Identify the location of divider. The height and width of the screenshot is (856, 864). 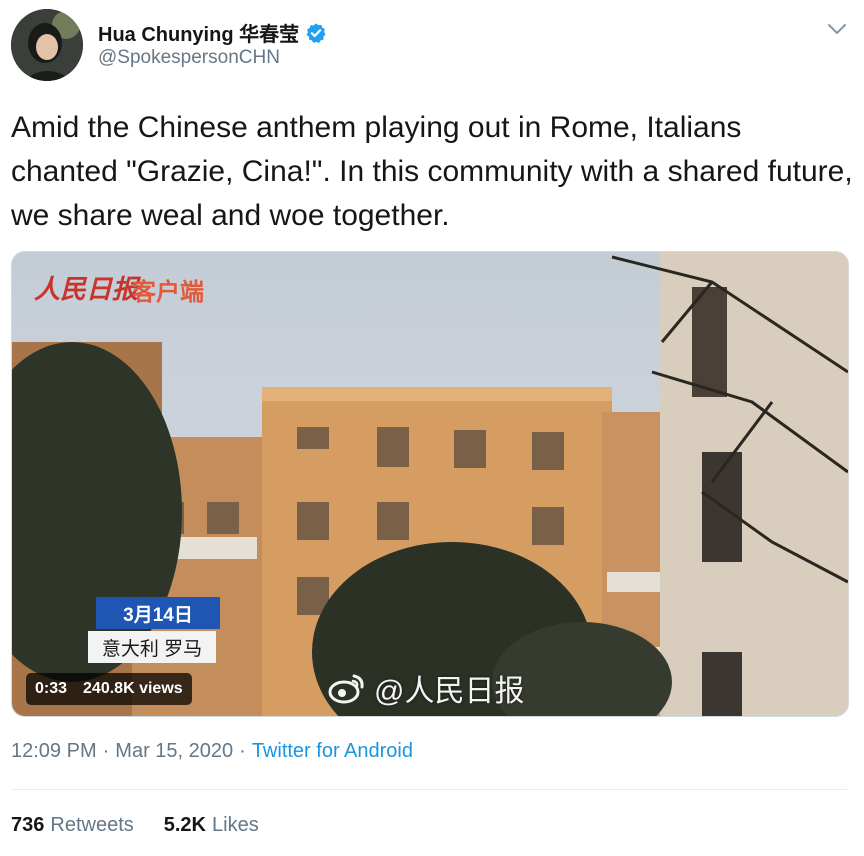
(429, 789).